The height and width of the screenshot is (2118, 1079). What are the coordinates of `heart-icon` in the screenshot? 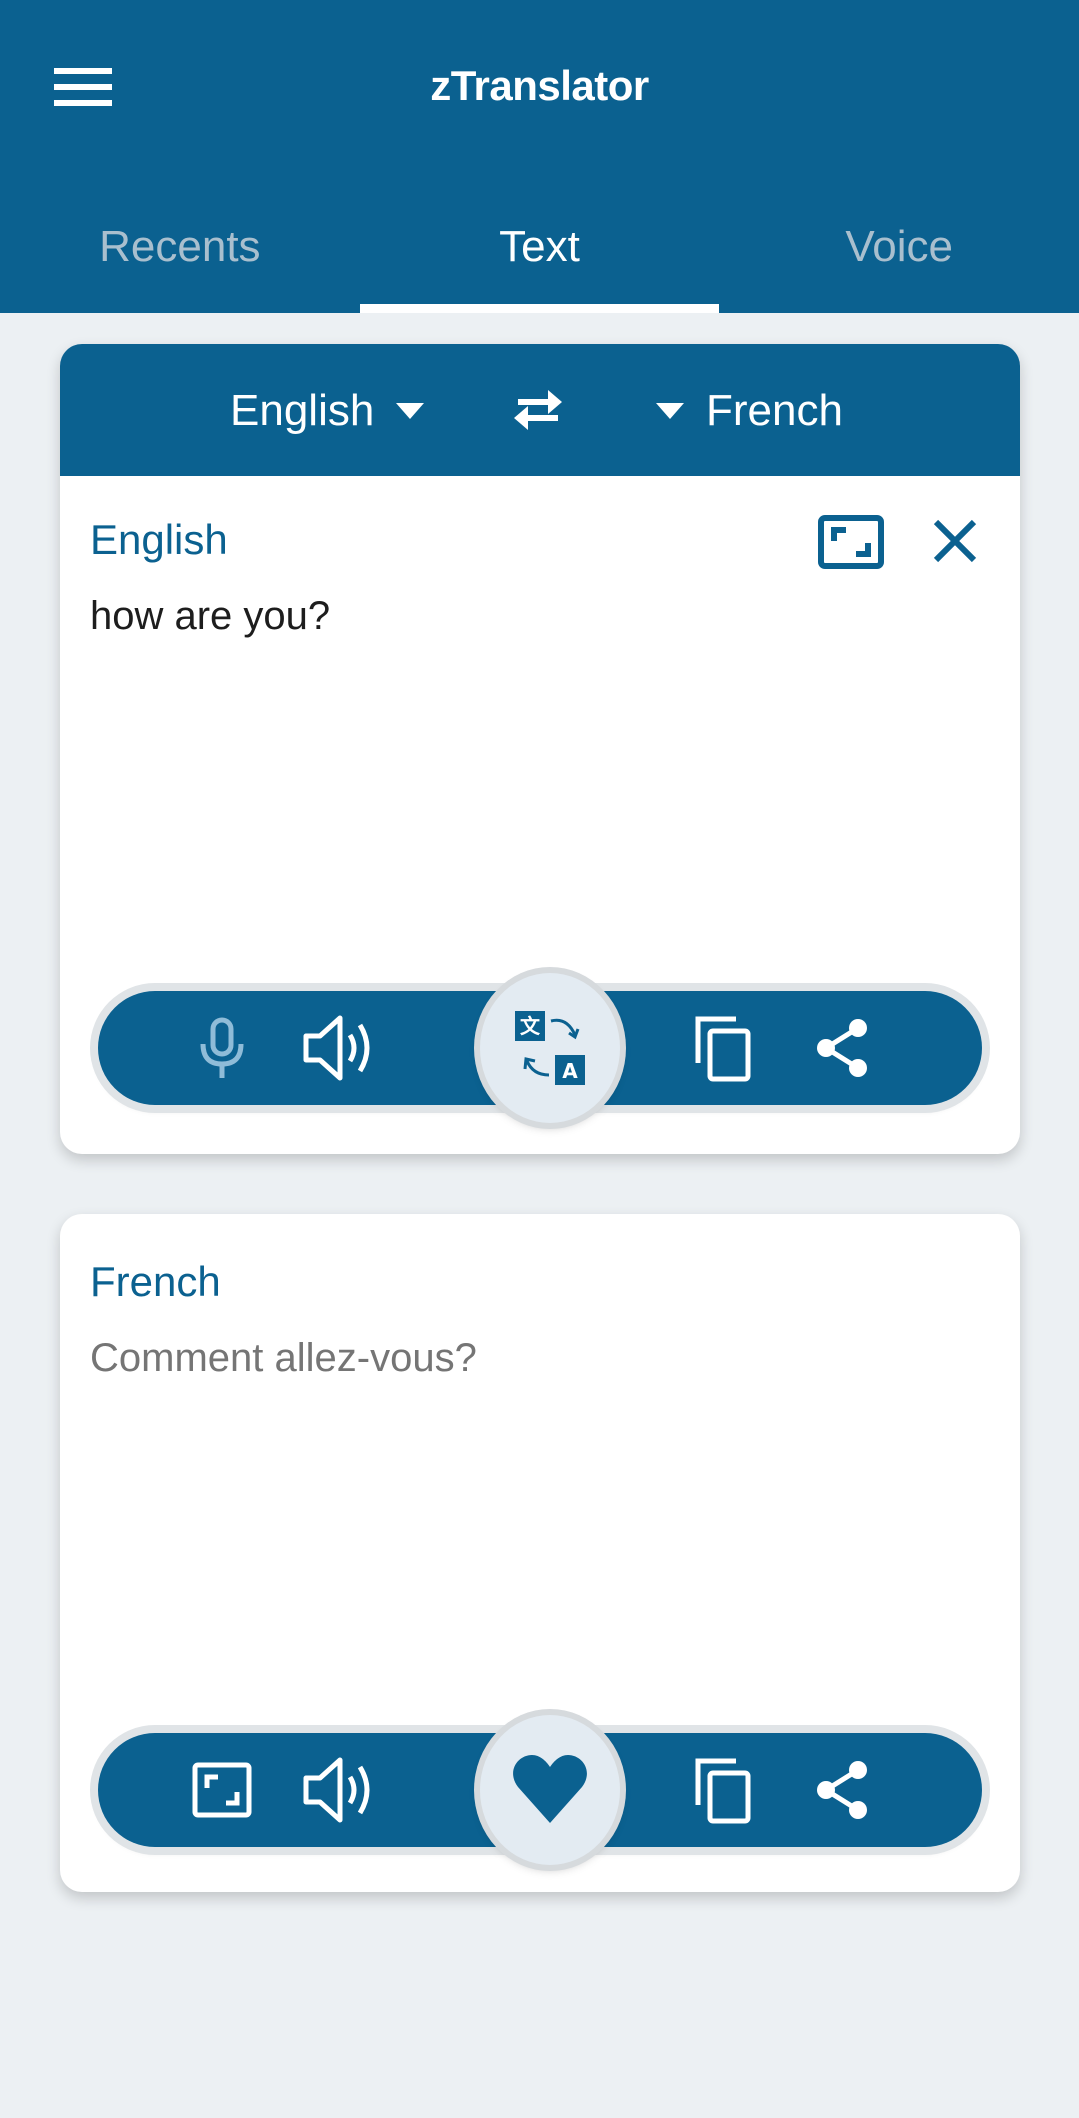 It's located at (550, 1789).